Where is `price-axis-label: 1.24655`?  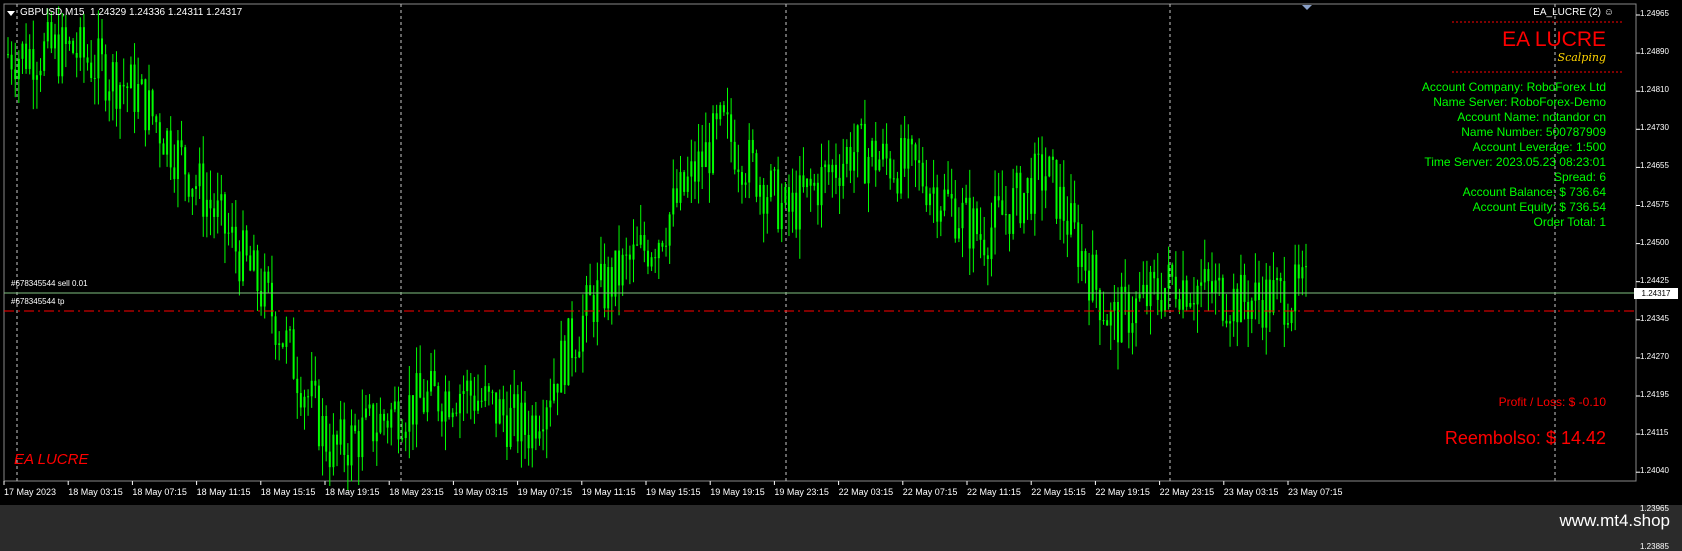 price-axis-label: 1.24655 is located at coordinates (1654, 166).